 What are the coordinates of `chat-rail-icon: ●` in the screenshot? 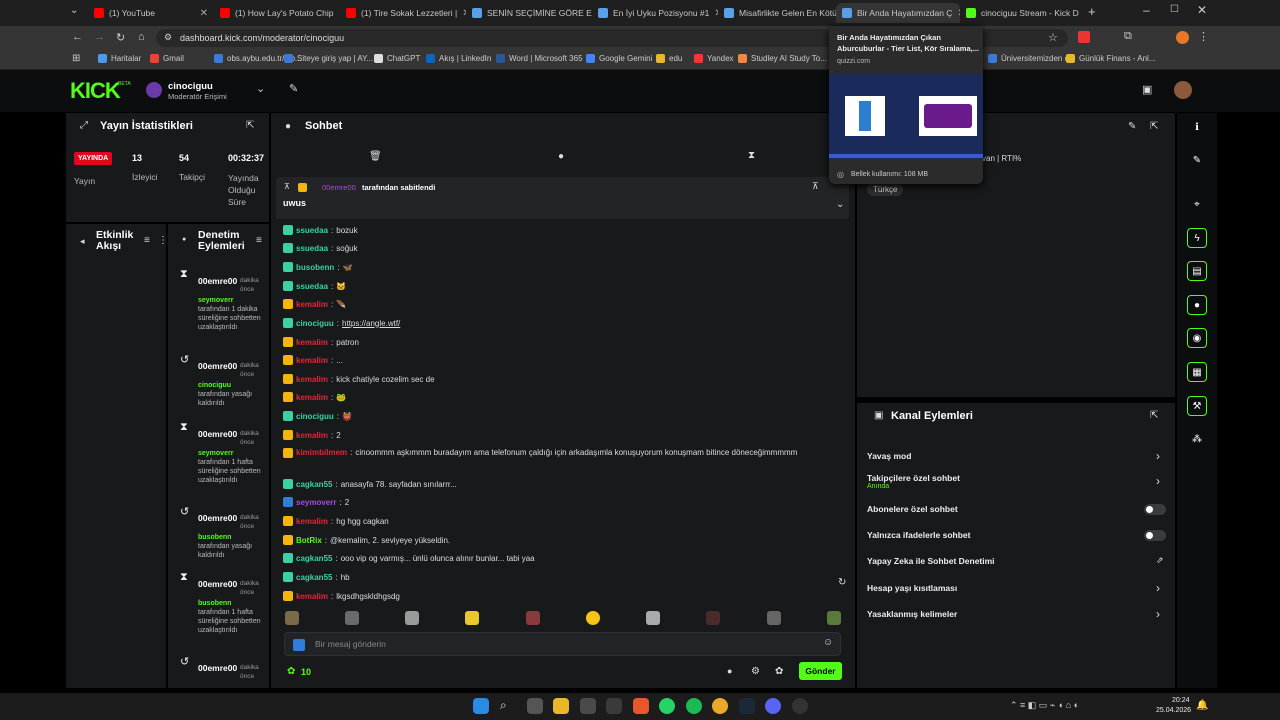 It's located at (1197, 305).